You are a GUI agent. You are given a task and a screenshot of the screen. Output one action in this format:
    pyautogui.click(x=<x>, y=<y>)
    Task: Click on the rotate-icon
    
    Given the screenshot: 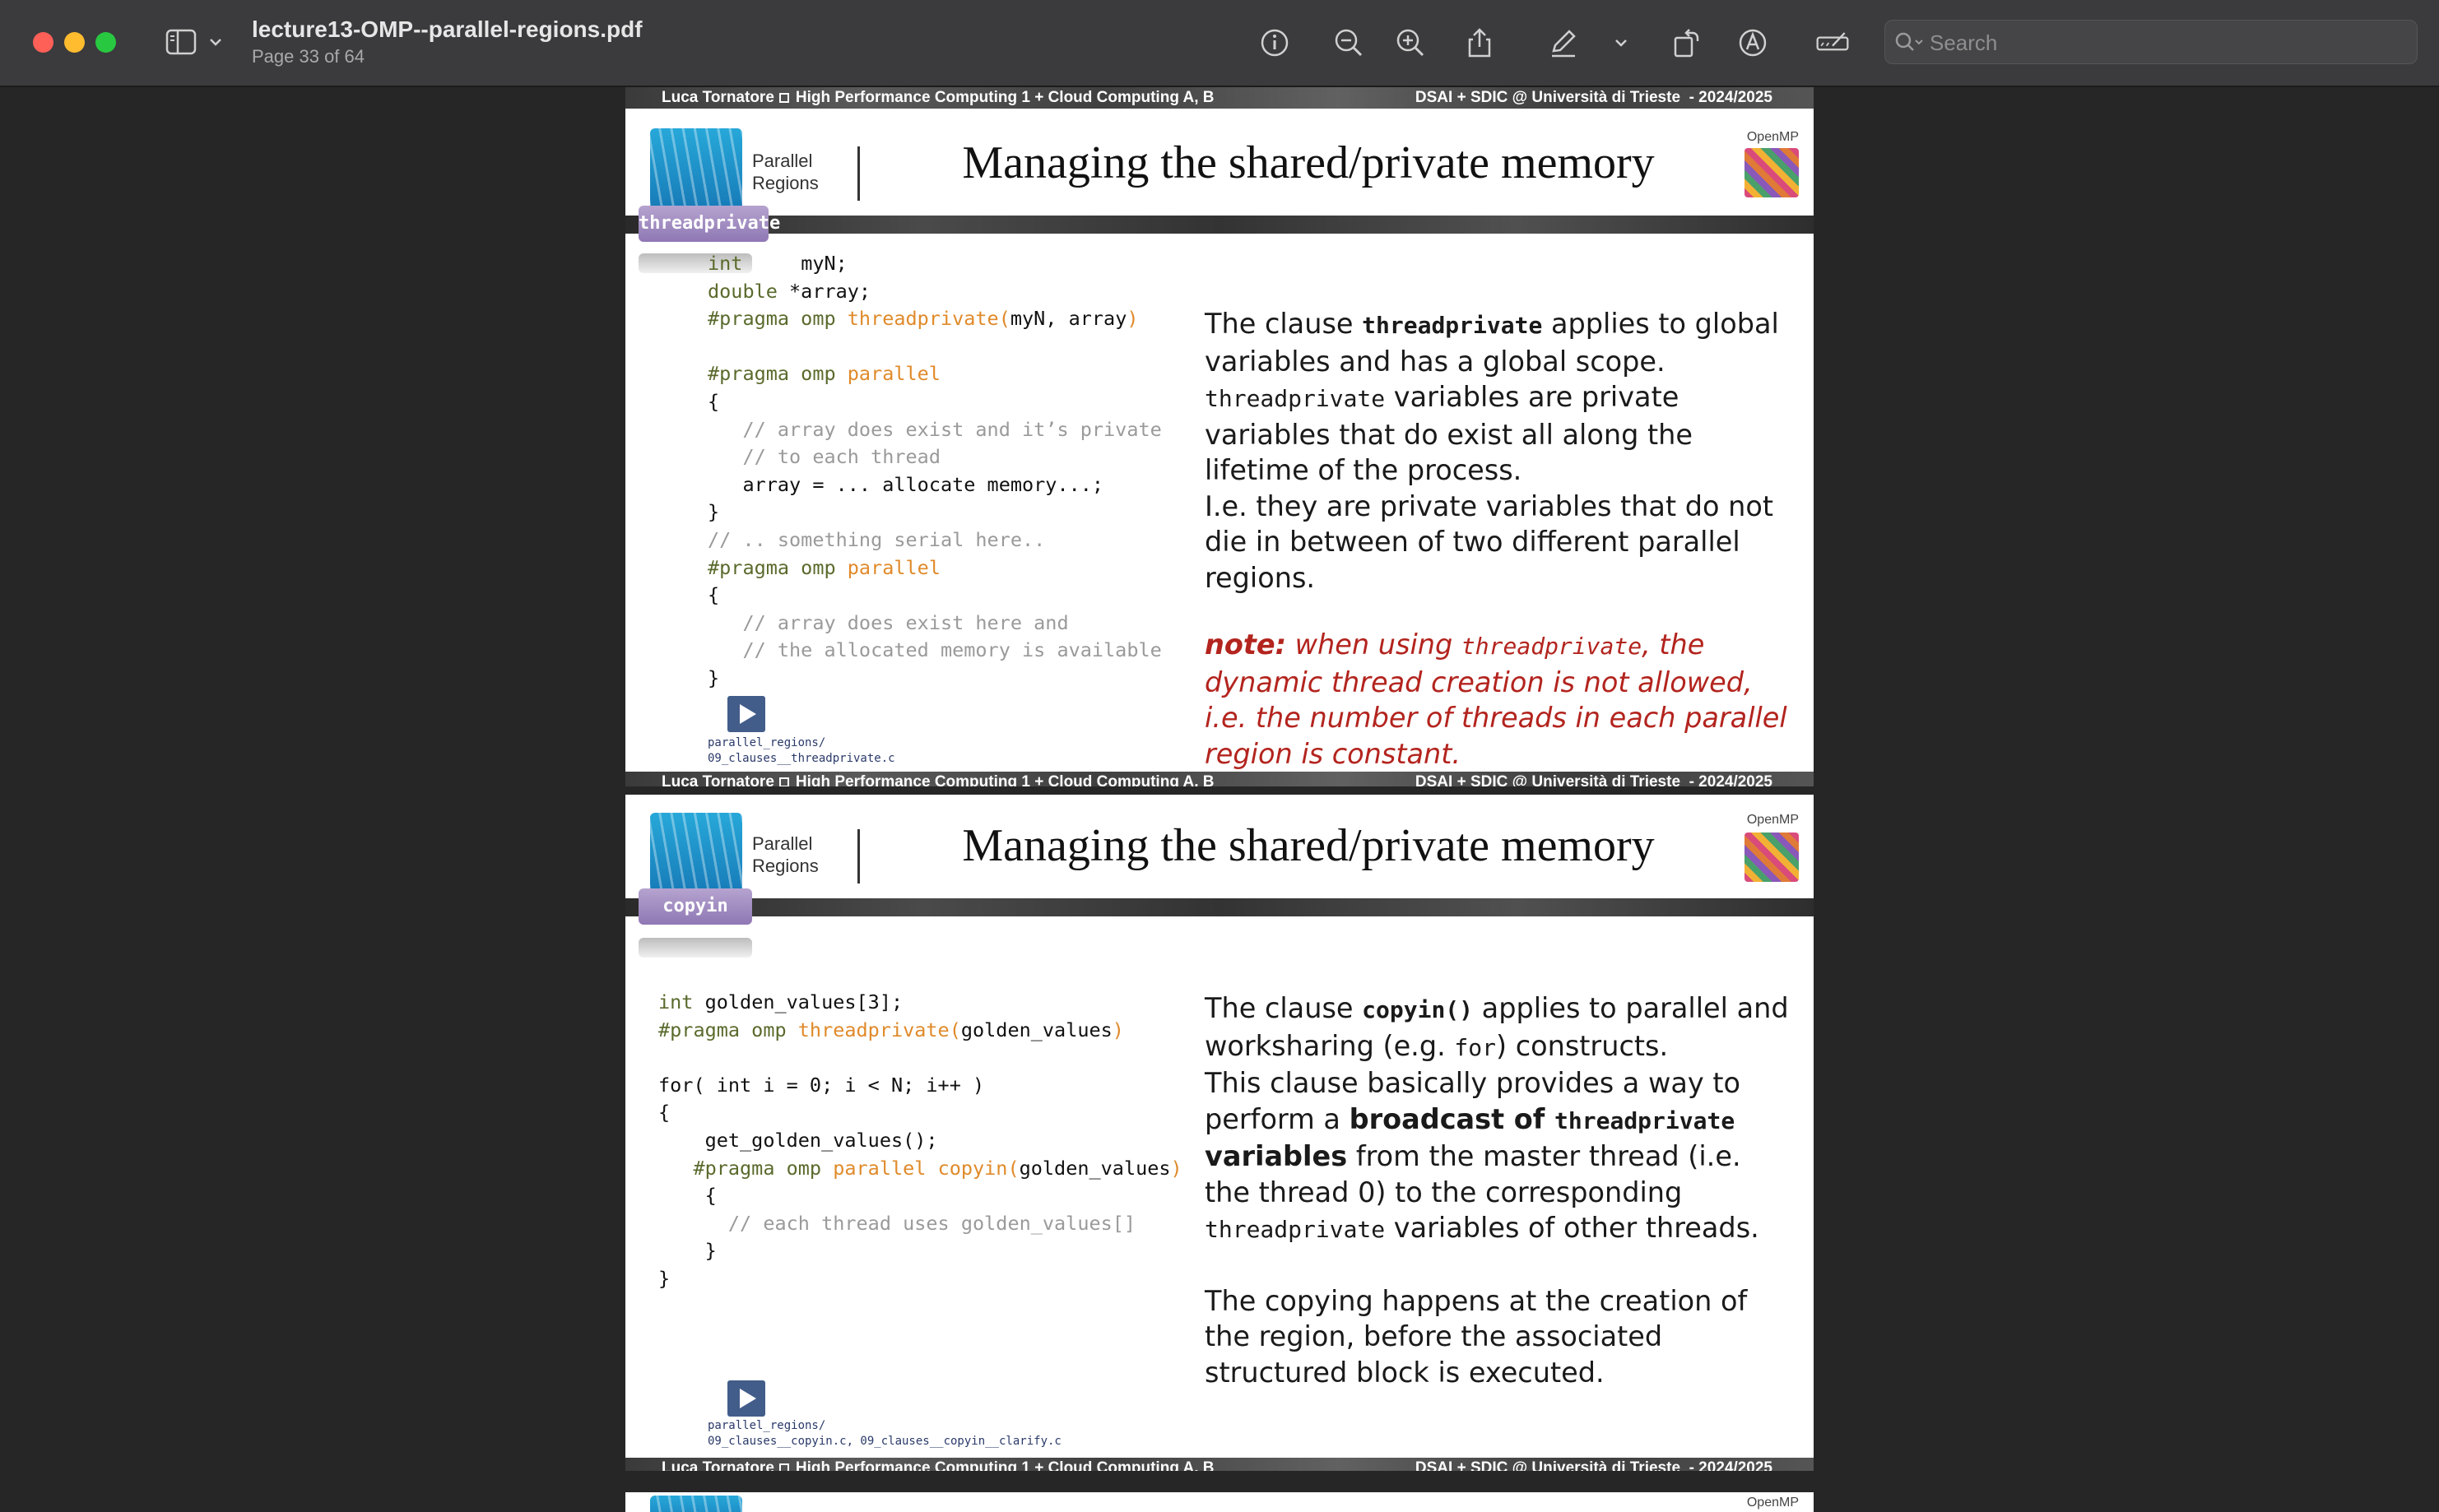 What is the action you would take?
    pyautogui.click(x=1686, y=43)
    